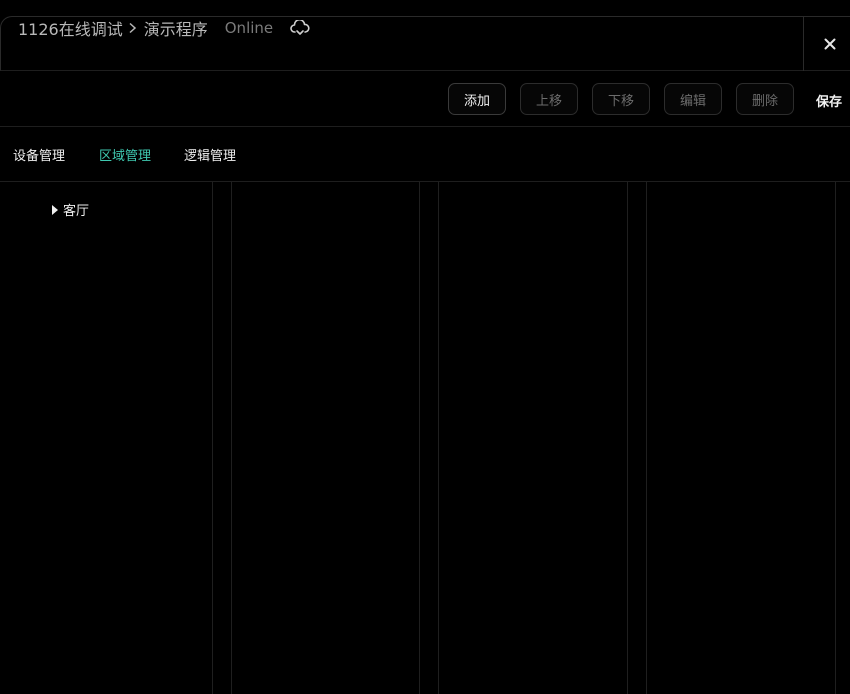 The width and height of the screenshot is (850, 694). I want to click on caret-right-icon, so click(55, 209).